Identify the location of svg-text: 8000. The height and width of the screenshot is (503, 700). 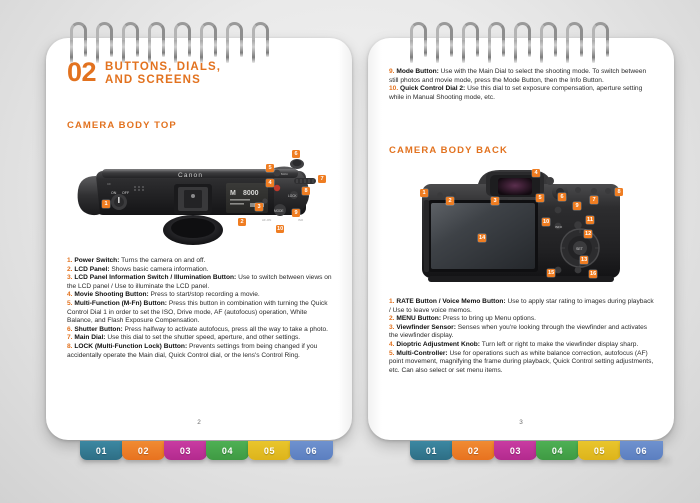
(251, 193).